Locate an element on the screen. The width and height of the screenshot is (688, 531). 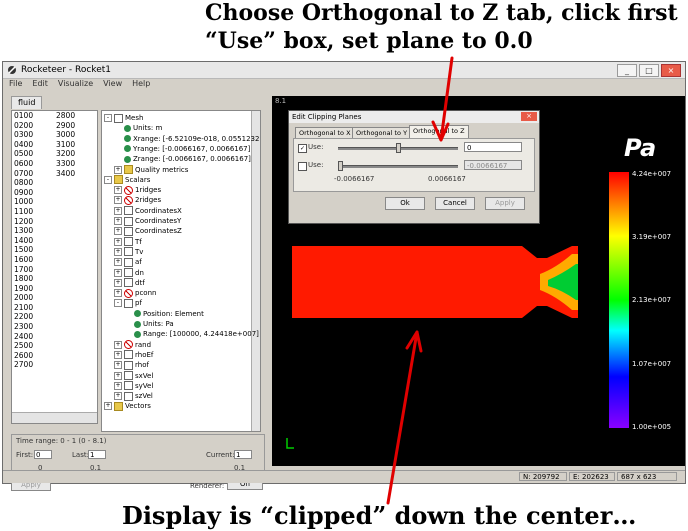
close-button: × is located at coordinates (671, 70).